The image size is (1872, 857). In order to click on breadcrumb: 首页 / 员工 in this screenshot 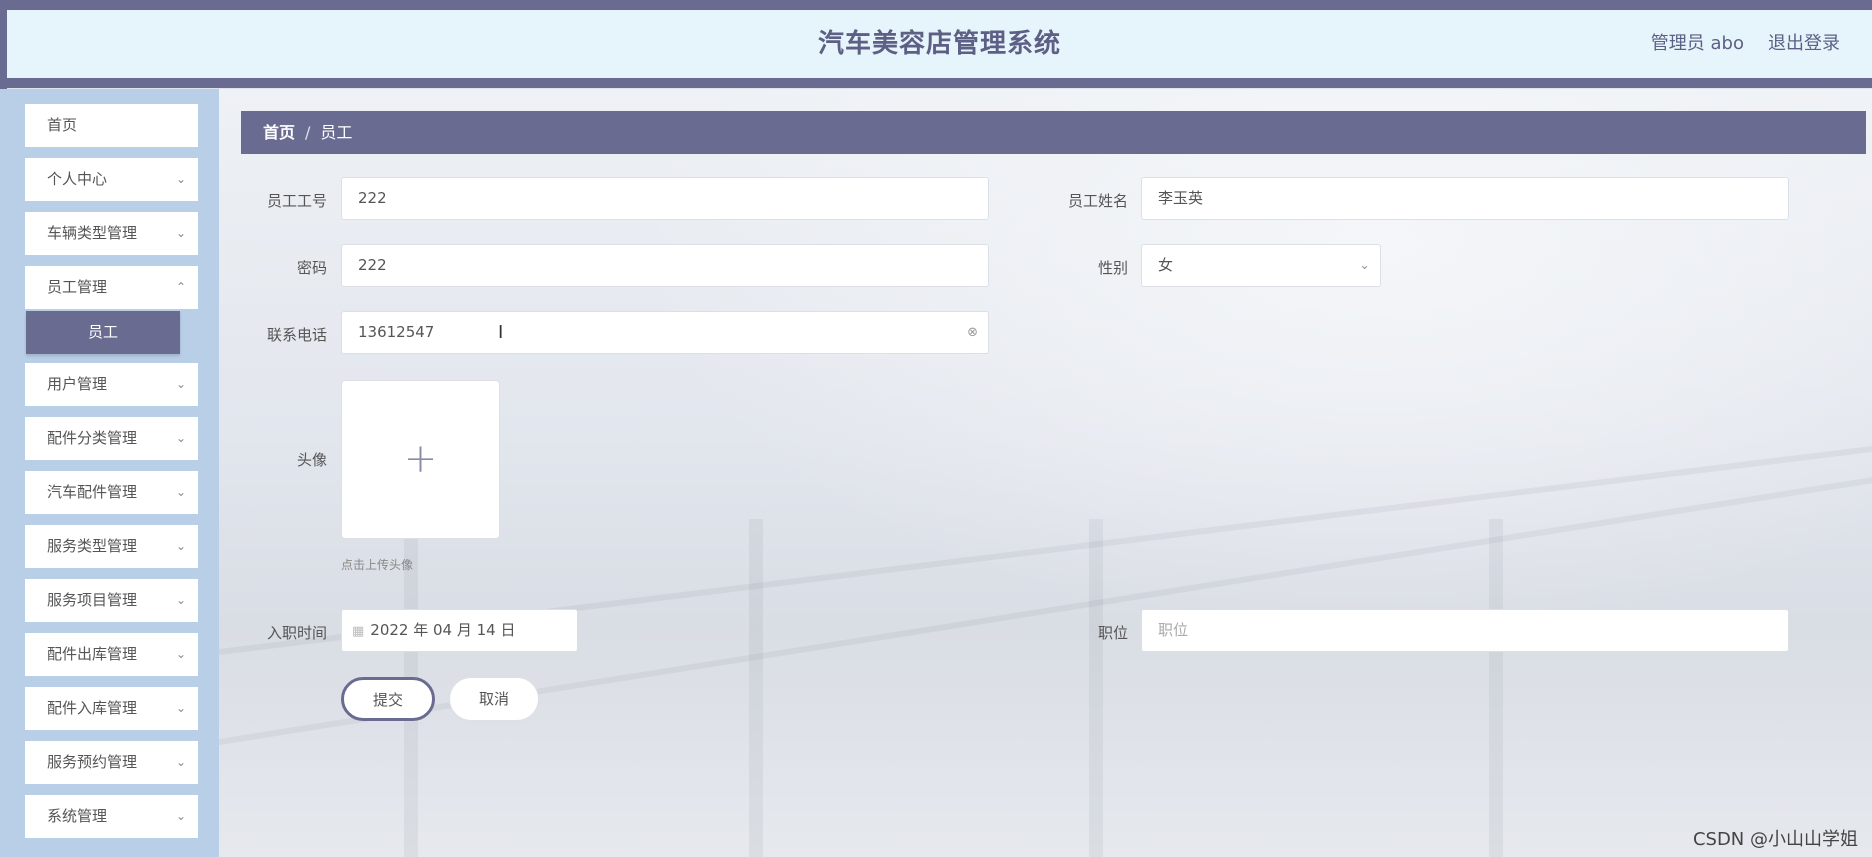, I will do `click(1053, 132)`.